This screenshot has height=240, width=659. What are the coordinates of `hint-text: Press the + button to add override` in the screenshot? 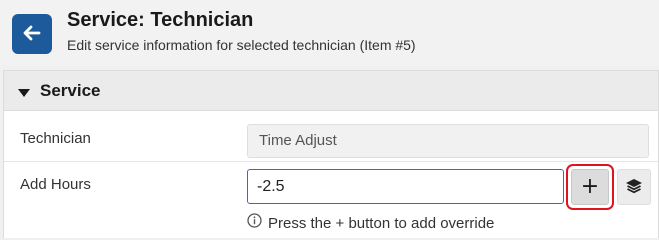 It's located at (381, 223).